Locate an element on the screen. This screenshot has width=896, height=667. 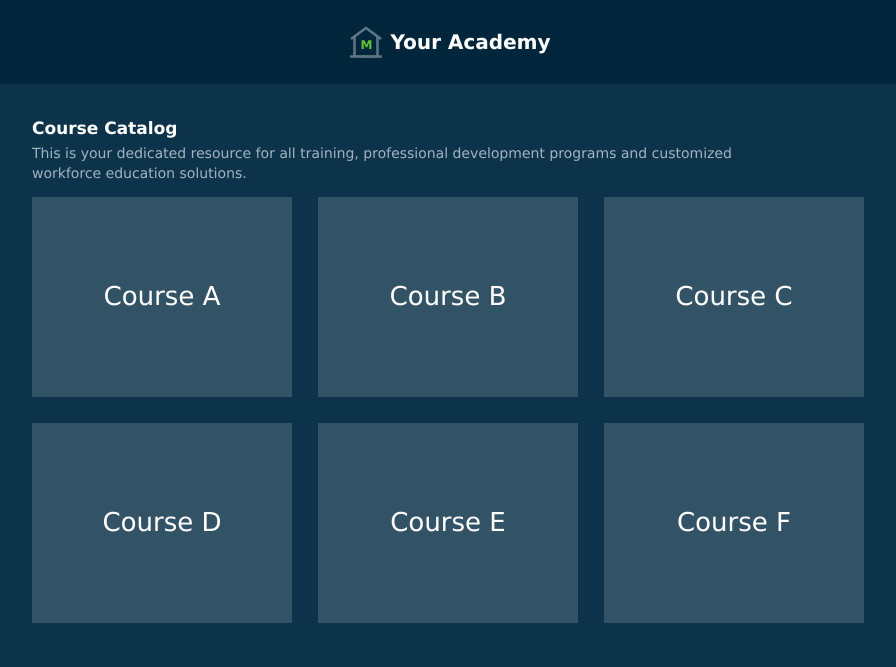
course-card: Course E is located at coordinates (448, 523).